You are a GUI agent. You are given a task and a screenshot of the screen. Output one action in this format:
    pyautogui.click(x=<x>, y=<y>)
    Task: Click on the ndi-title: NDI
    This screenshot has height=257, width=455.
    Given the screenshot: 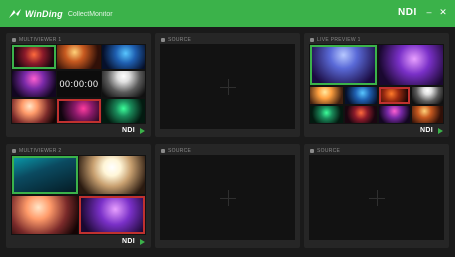 What is the action you would take?
    pyautogui.click(x=407, y=12)
    